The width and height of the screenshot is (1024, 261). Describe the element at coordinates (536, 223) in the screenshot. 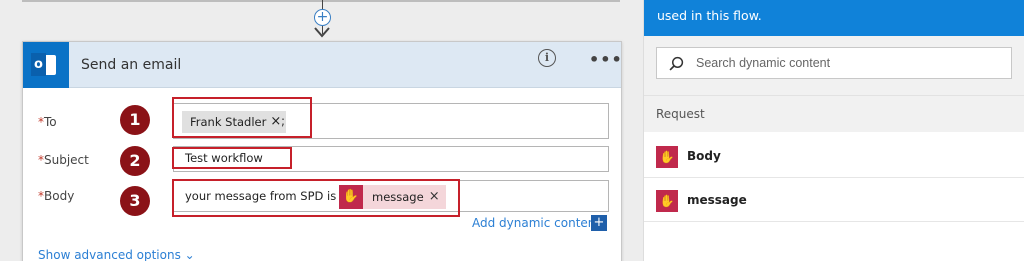

I see `add-dynamic-content-link: Add dynamic content` at that location.